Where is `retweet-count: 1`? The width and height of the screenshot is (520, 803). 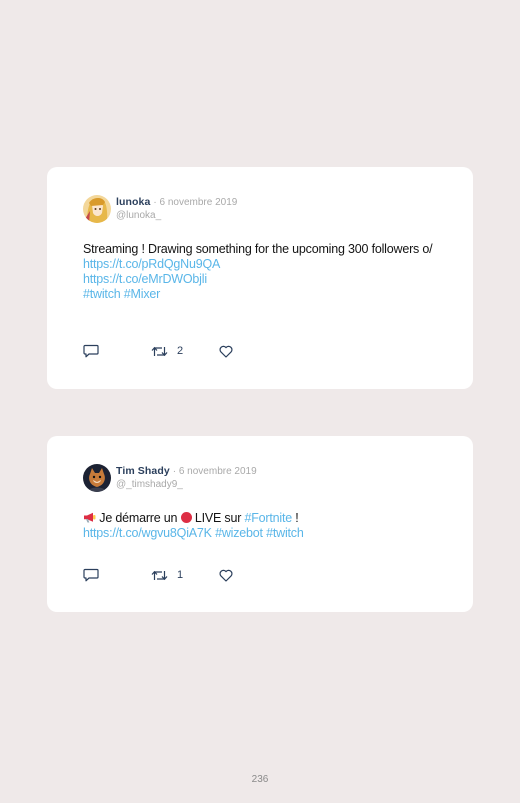 retweet-count: 1 is located at coordinates (180, 575).